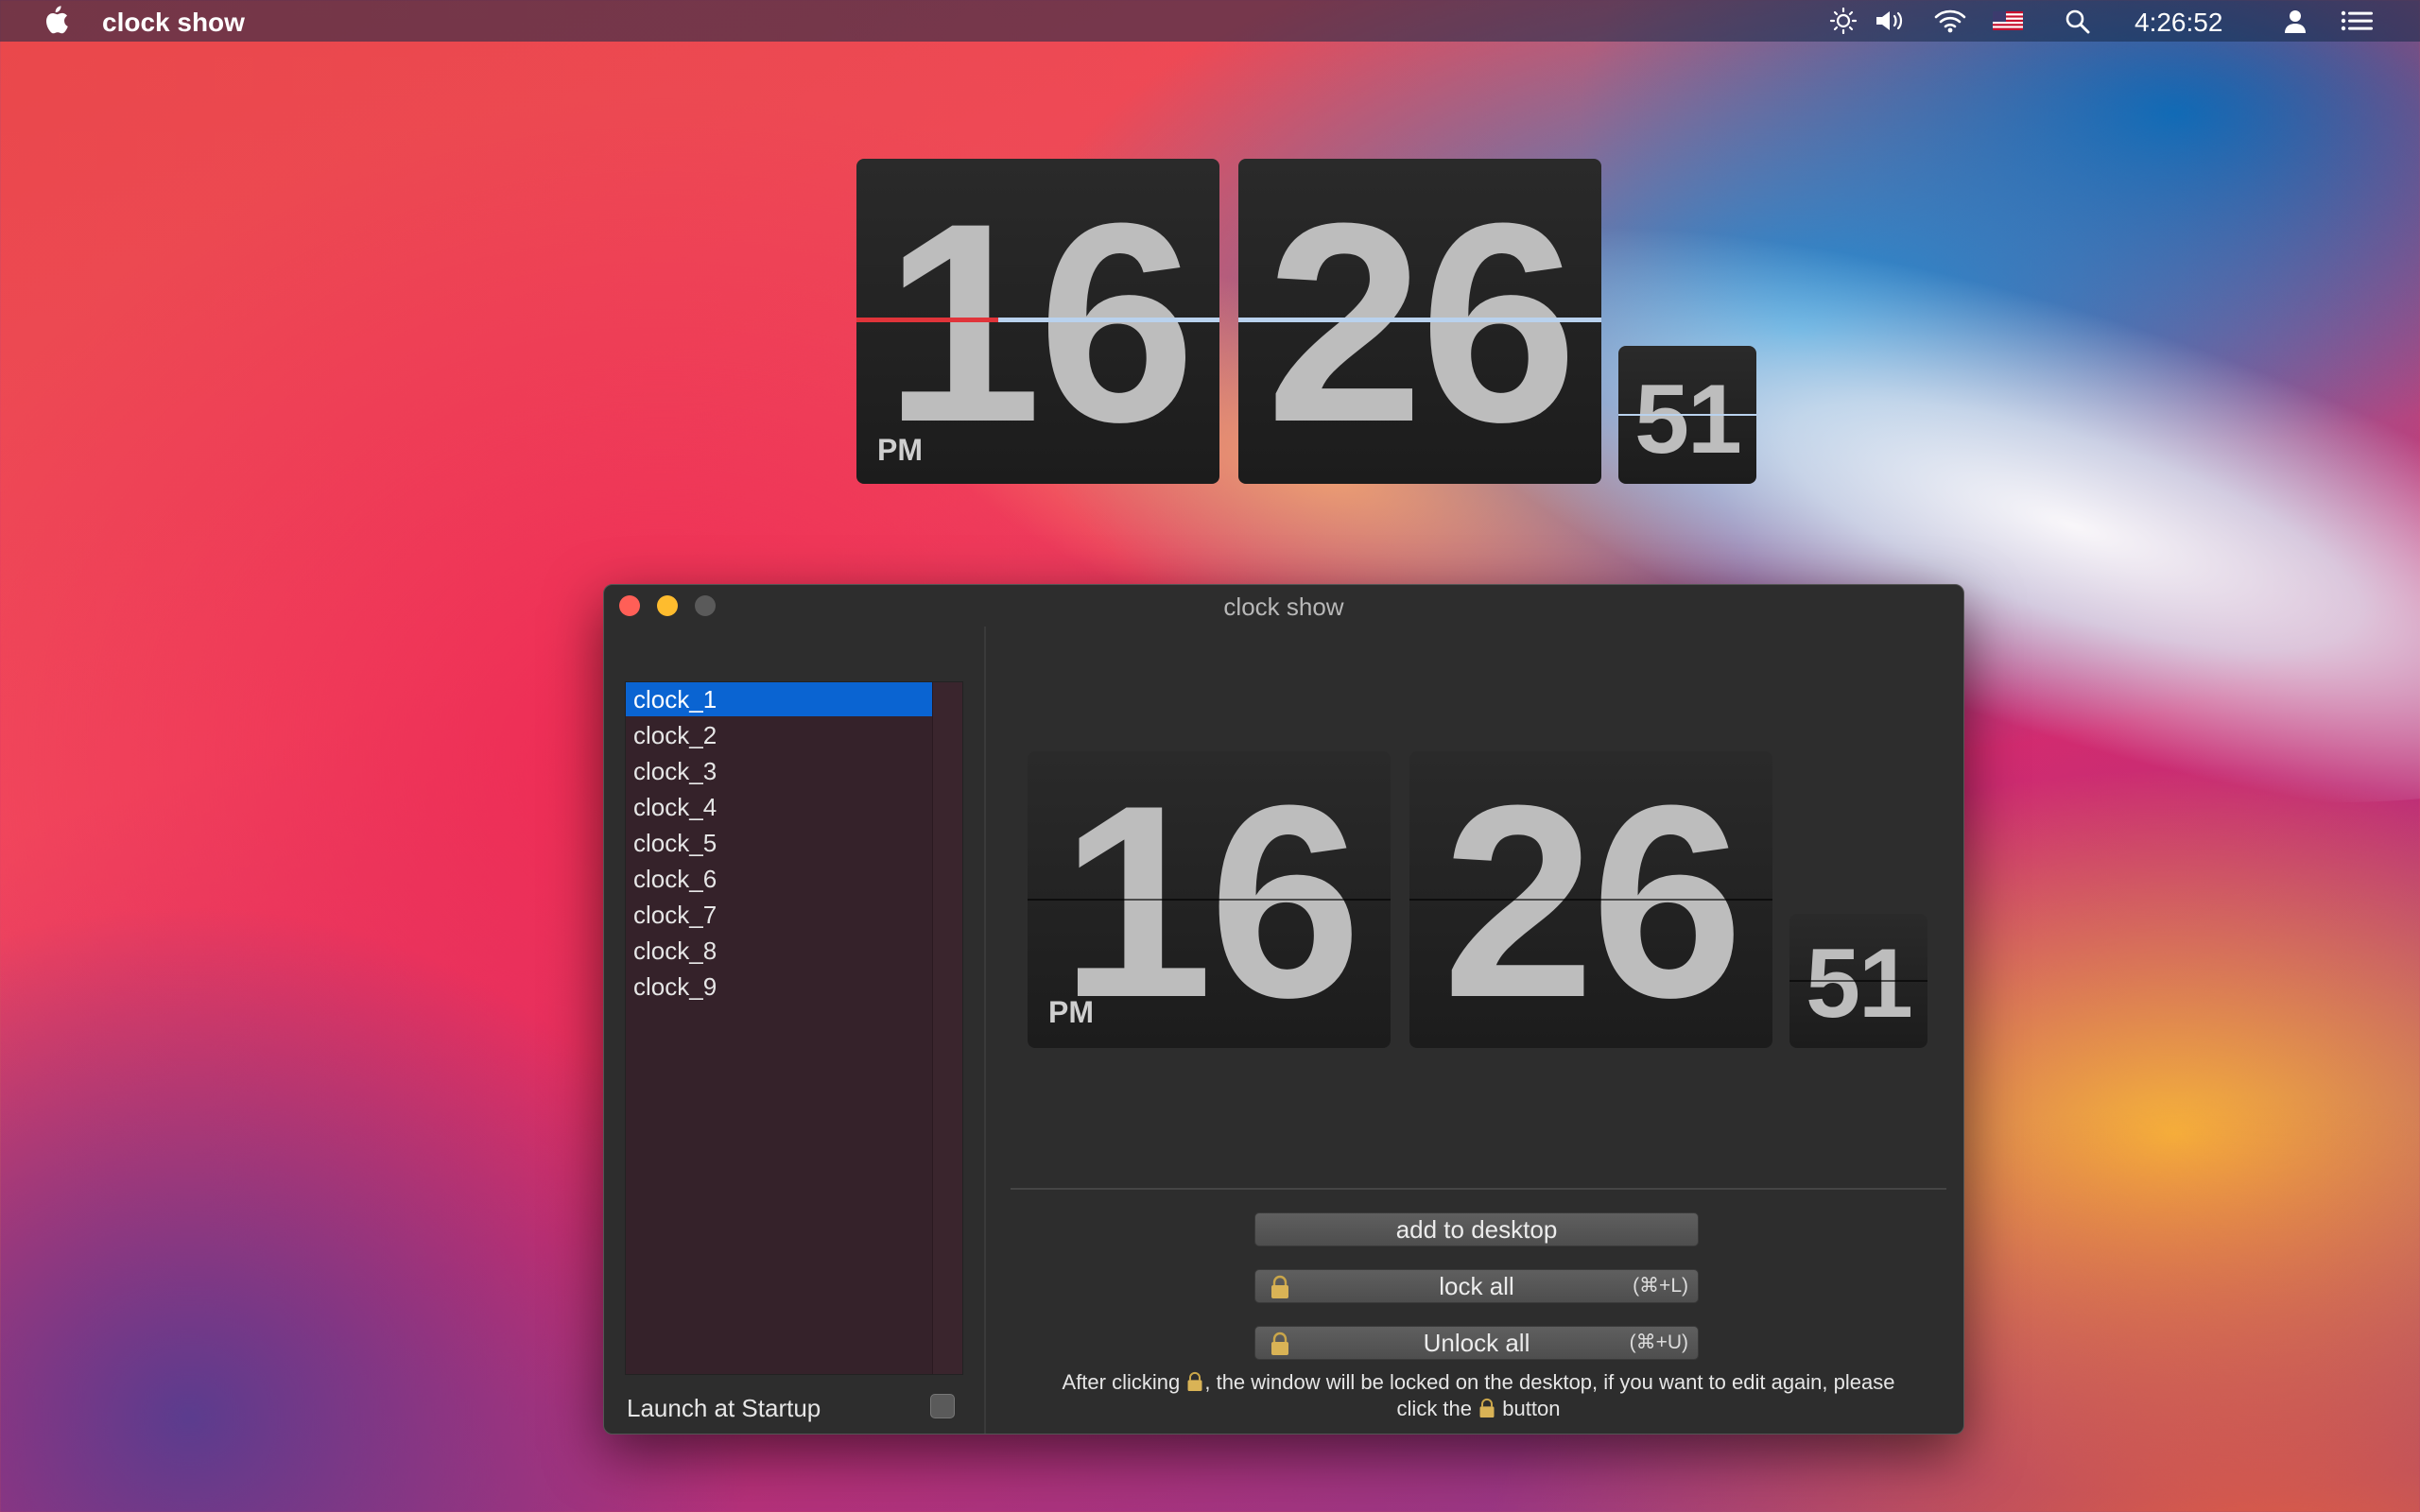 This screenshot has width=2420, height=1512. I want to click on hours-digits: 16, so click(1040, 322).